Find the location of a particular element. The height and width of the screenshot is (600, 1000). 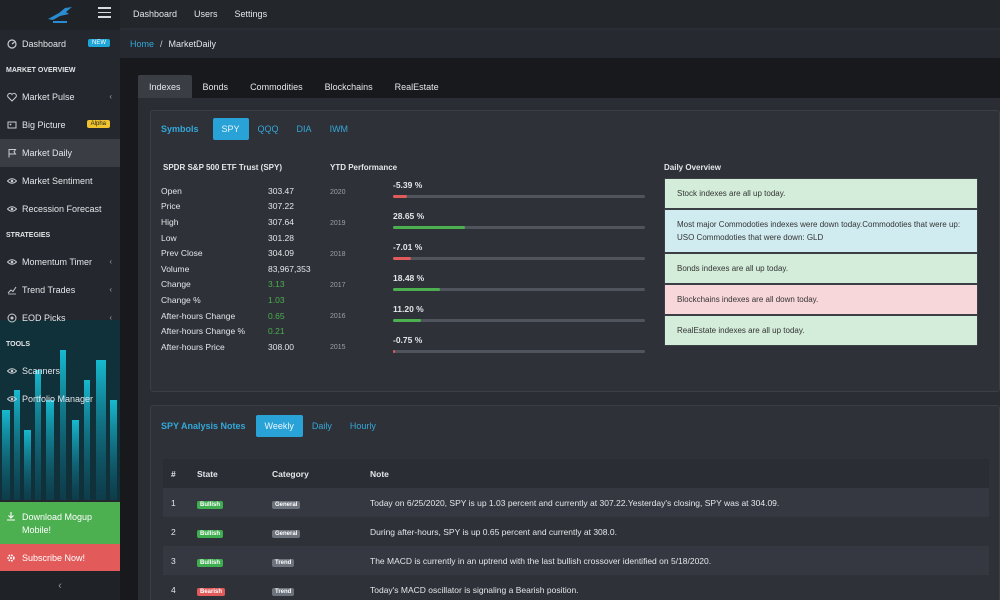

timer-icon is located at coordinates (11, 262).